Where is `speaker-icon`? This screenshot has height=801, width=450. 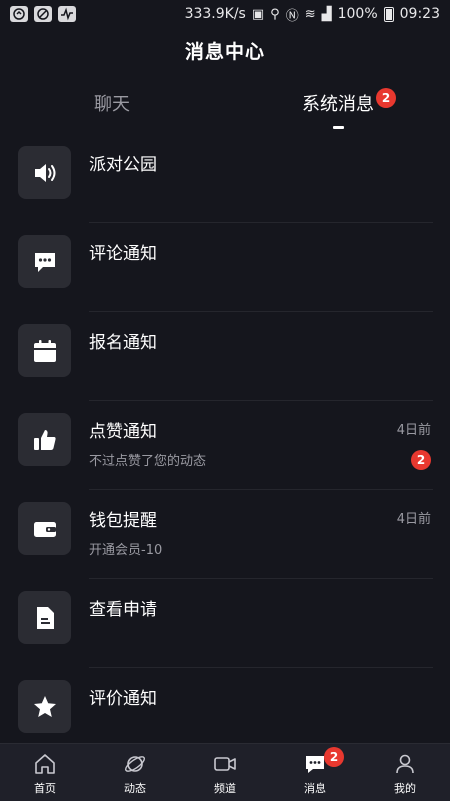
speaker-icon is located at coordinates (44, 172).